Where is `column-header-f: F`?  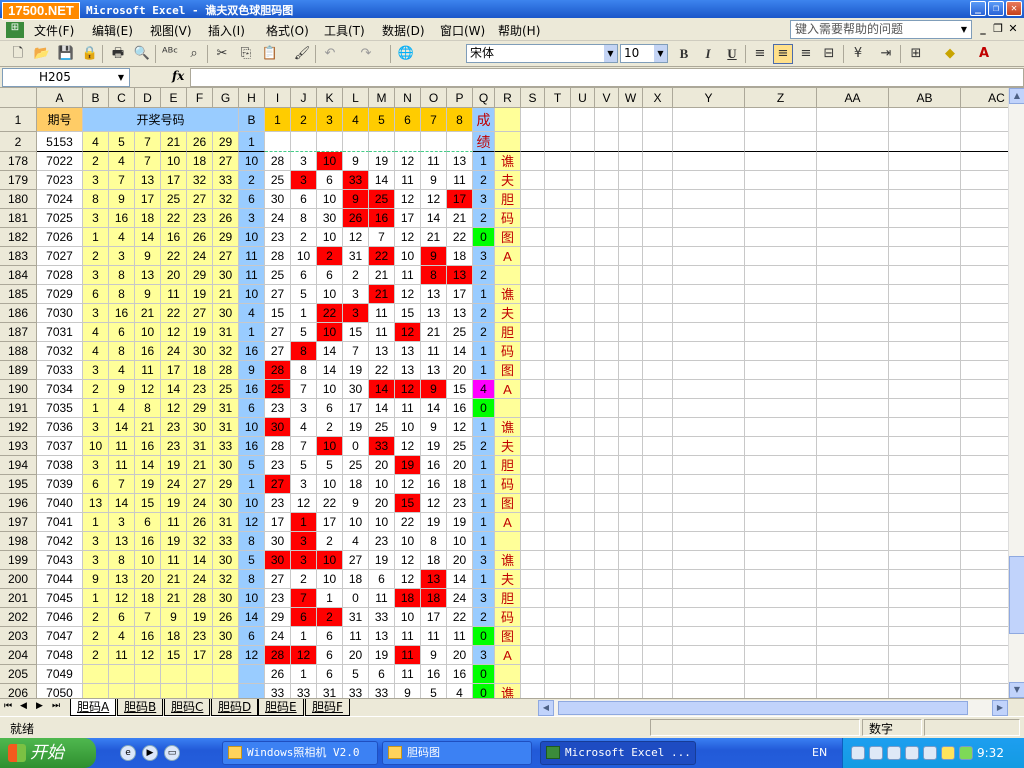 column-header-f: F is located at coordinates (200, 98).